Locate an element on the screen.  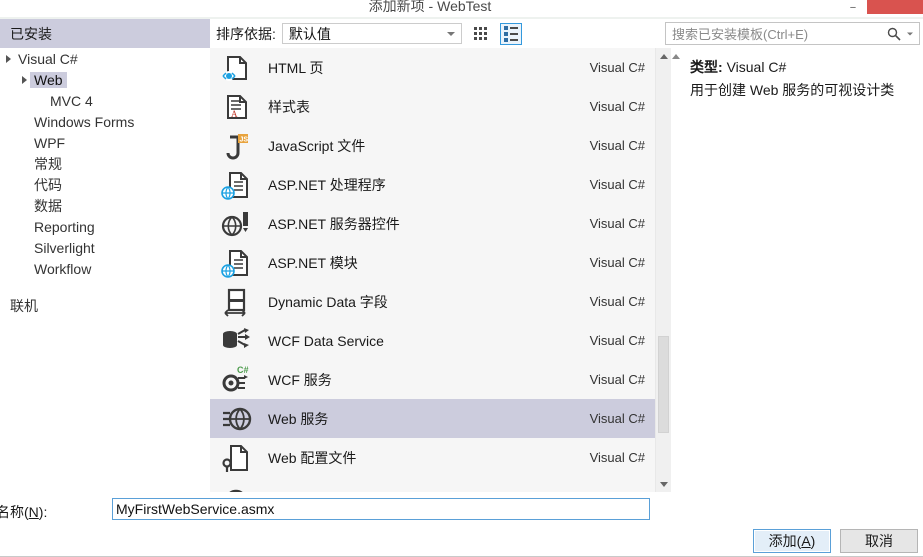
sort-dropdown: 默认值 is located at coordinates (371, 33).